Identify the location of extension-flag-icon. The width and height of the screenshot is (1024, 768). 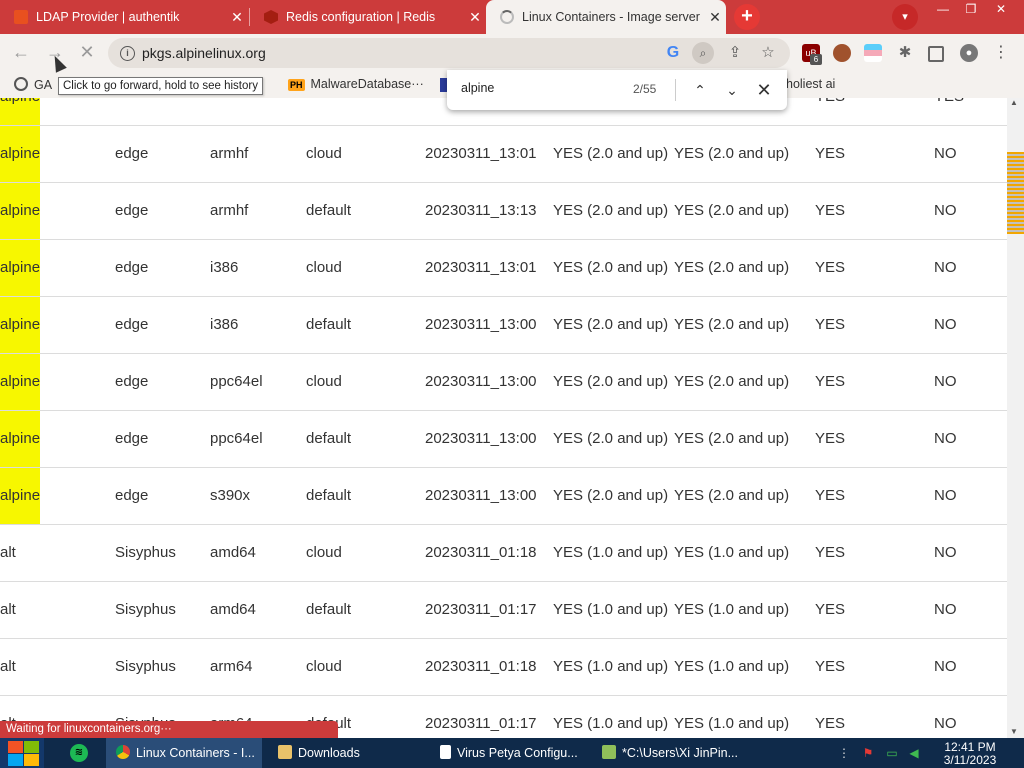
(873, 53).